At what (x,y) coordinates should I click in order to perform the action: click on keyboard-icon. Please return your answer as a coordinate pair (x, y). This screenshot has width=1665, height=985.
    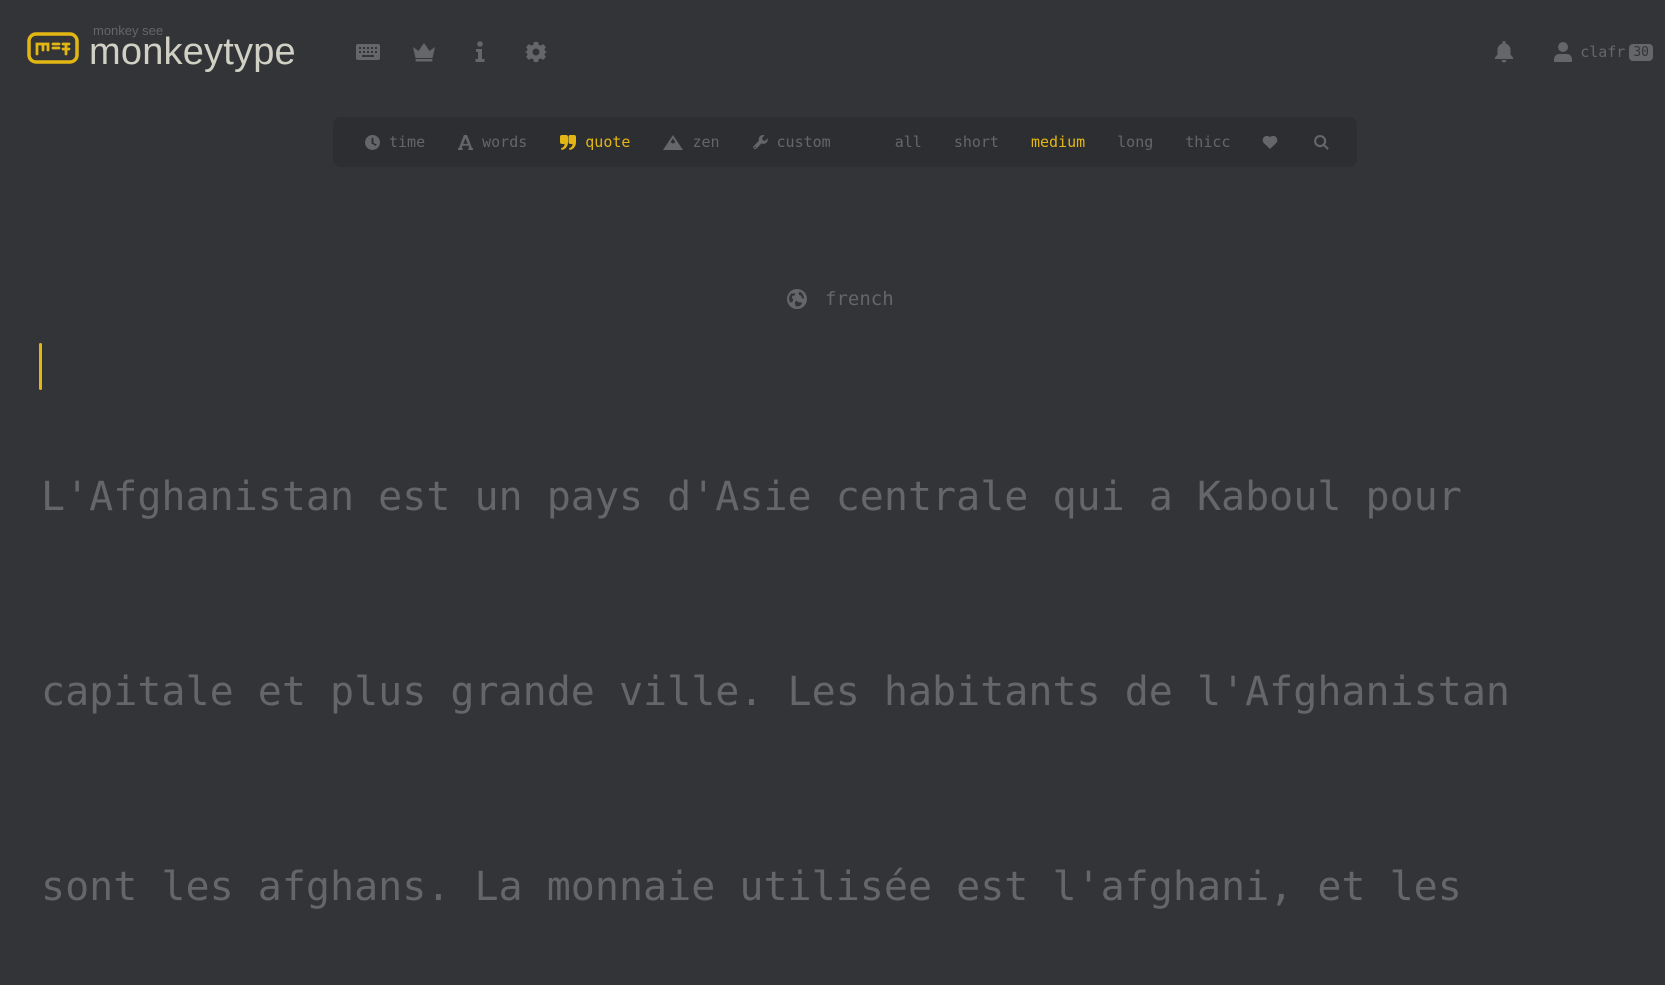
    Looking at the image, I should click on (368, 52).